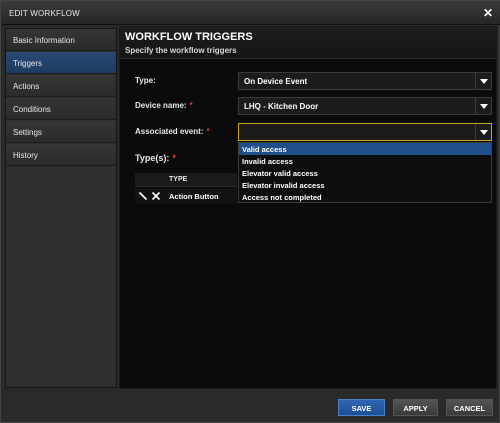 The width and height of the screenshot is (500, 423). Describe the element at coordinates (469, 407) in the screenshot. I see `cancel-button: CANCEL` at that location.